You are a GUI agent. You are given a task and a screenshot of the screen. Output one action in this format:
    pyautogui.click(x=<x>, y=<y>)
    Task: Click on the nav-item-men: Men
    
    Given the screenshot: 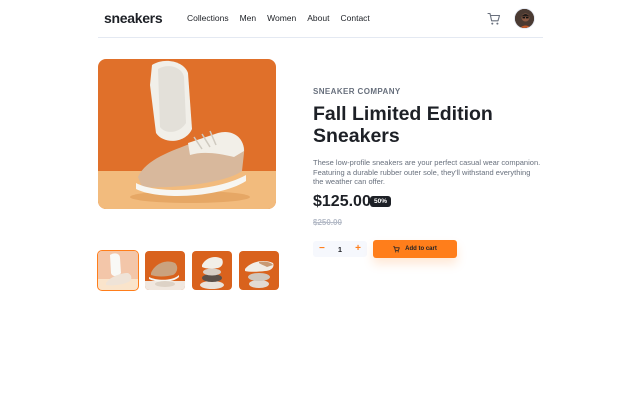 What is the action you would take?
    pyautogui.click(x=248, y=18)
    